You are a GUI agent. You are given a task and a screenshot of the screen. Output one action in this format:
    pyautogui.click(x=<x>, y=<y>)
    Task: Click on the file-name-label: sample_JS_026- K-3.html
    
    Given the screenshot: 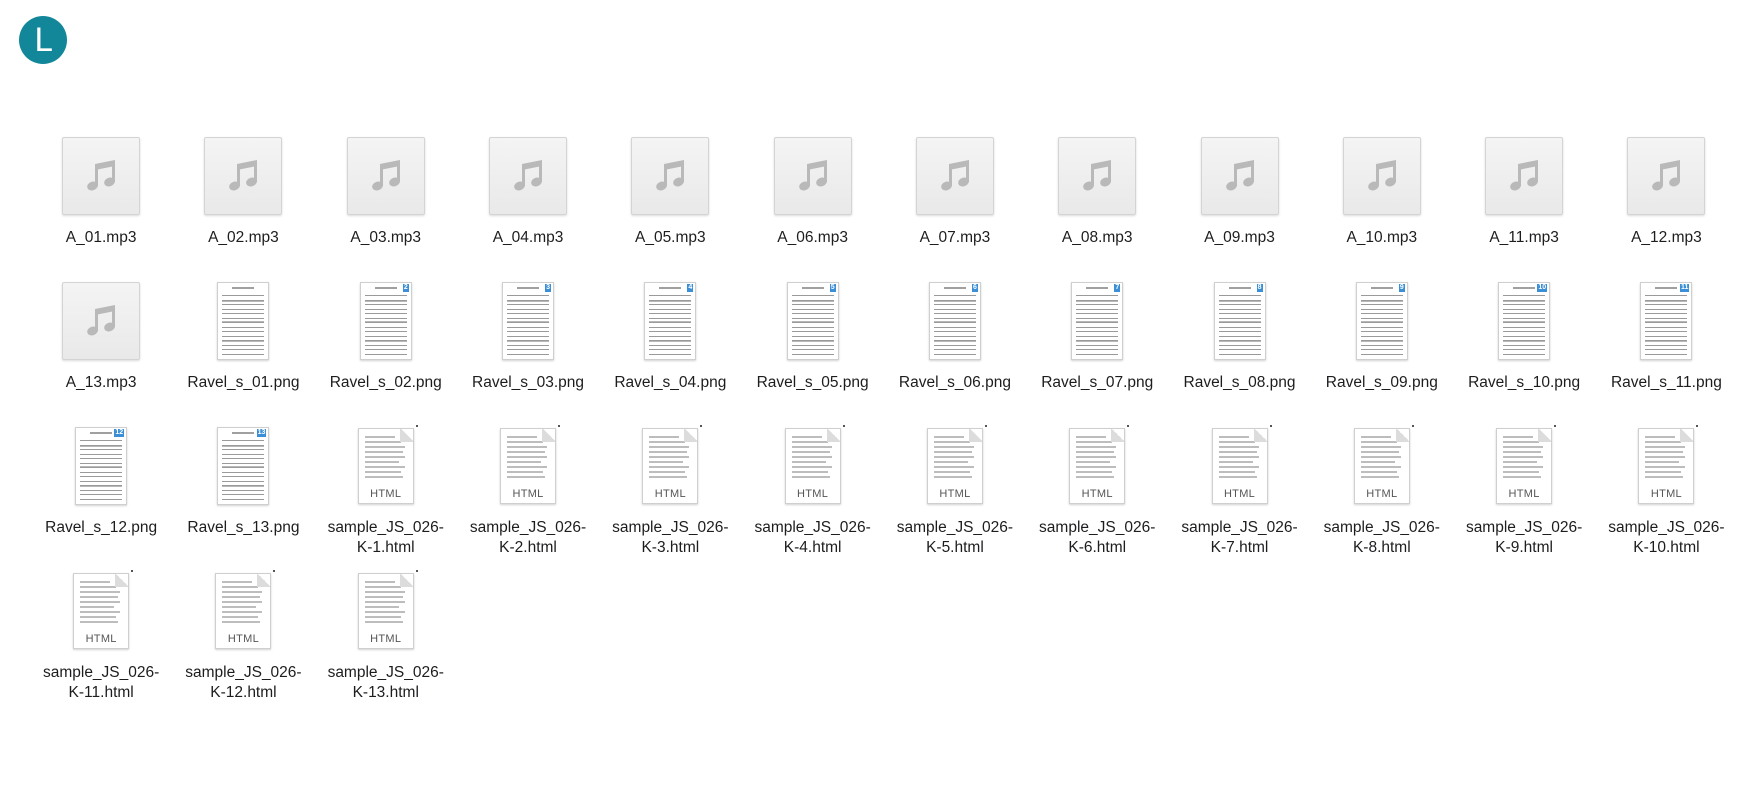 What is the action you would take?
    pyautogui.click(x=670, y=537)
    